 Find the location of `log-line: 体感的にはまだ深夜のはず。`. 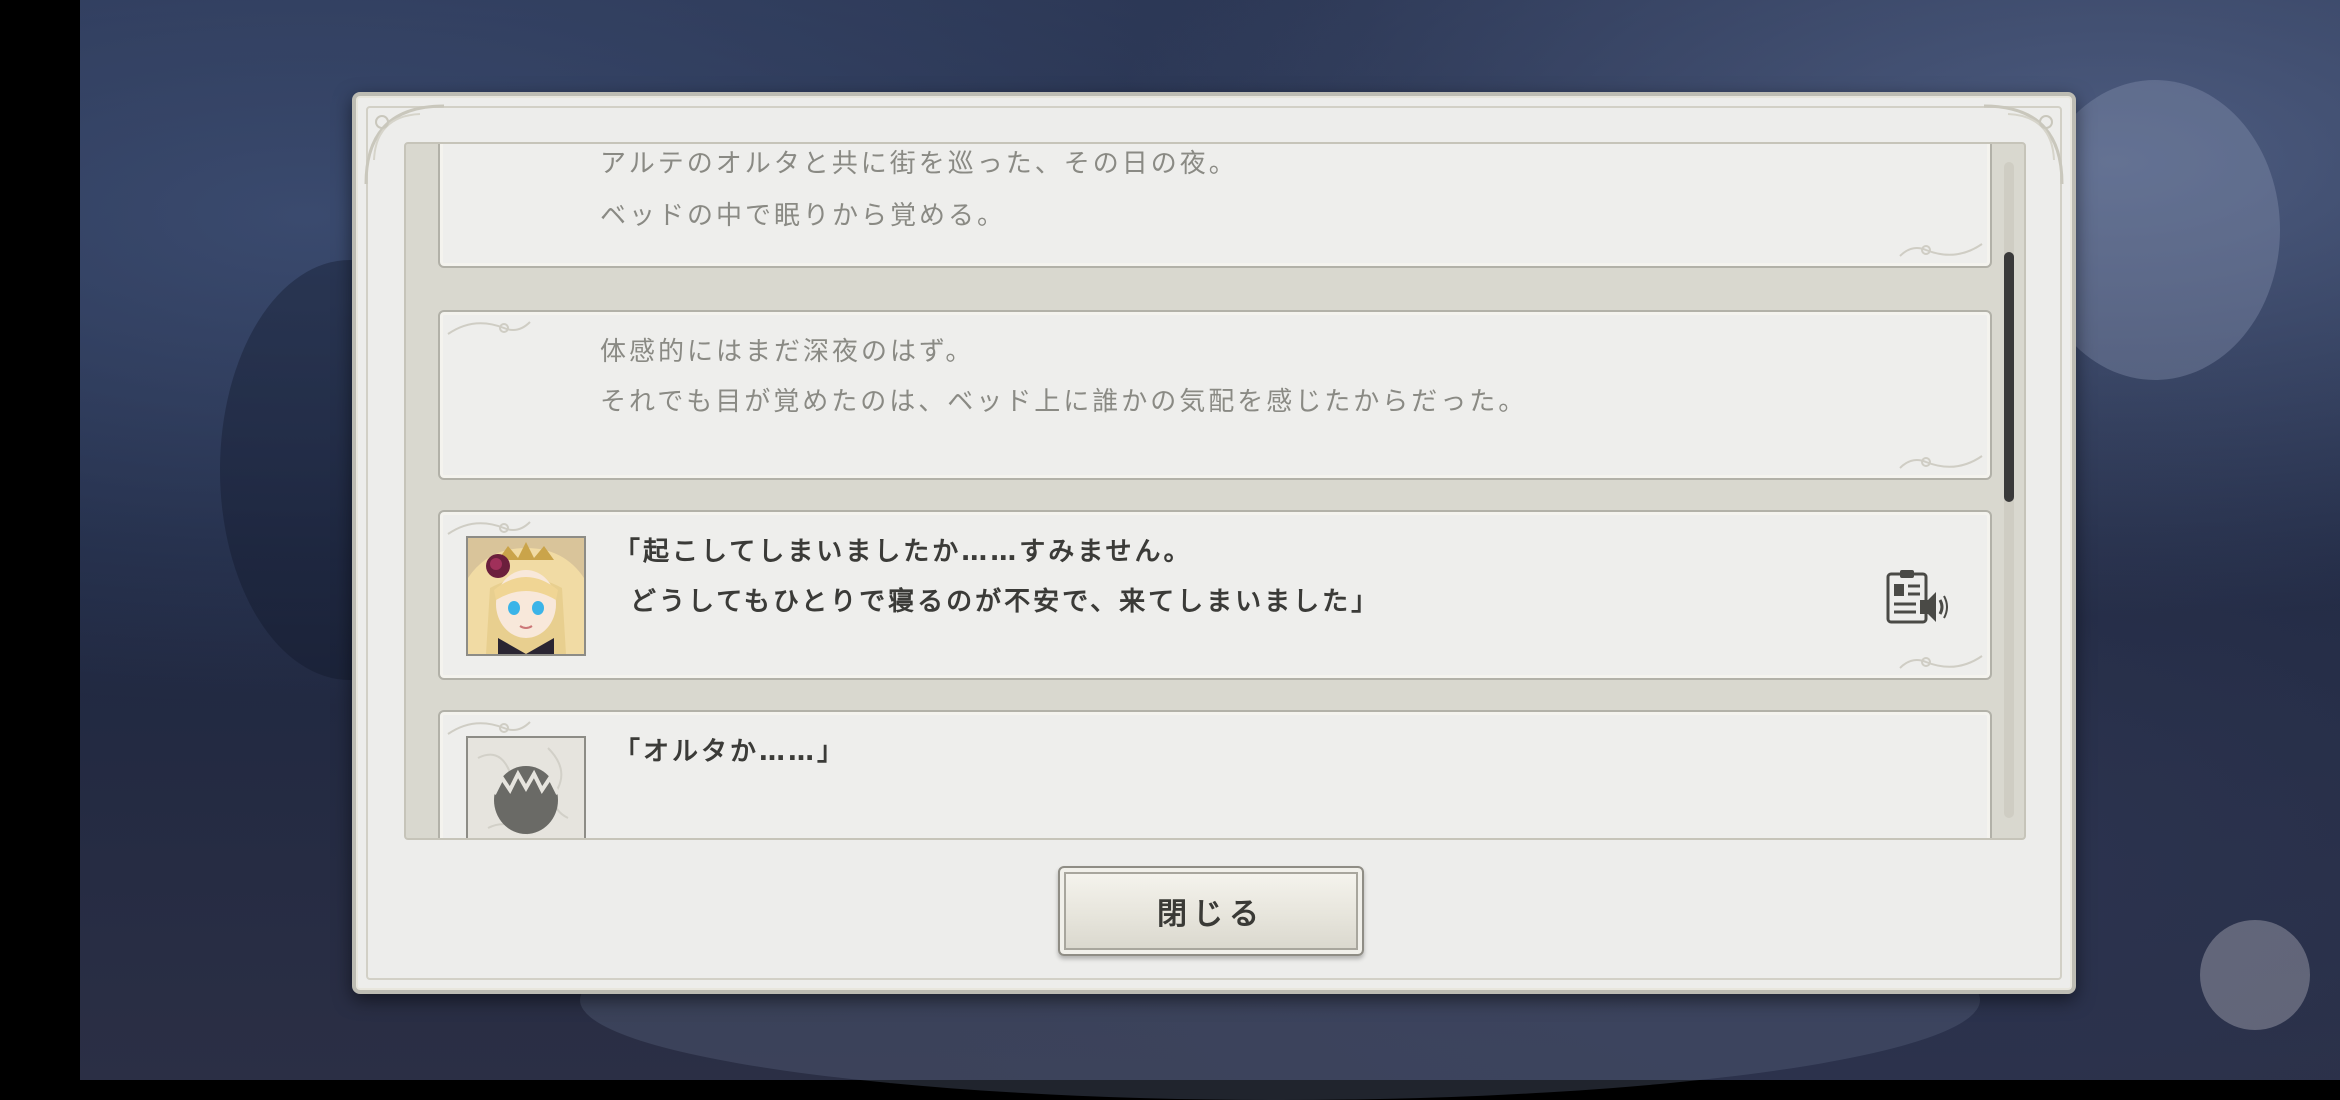

log-line: 体感的にはまだ深夜のはず。 is located at coordinates (787, 352).